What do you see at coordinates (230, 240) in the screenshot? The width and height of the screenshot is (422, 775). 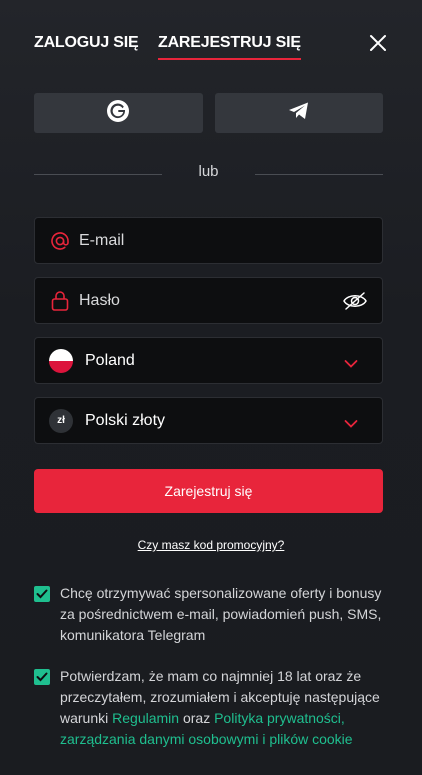 I see `email-input` at bounding box center [230, 240].